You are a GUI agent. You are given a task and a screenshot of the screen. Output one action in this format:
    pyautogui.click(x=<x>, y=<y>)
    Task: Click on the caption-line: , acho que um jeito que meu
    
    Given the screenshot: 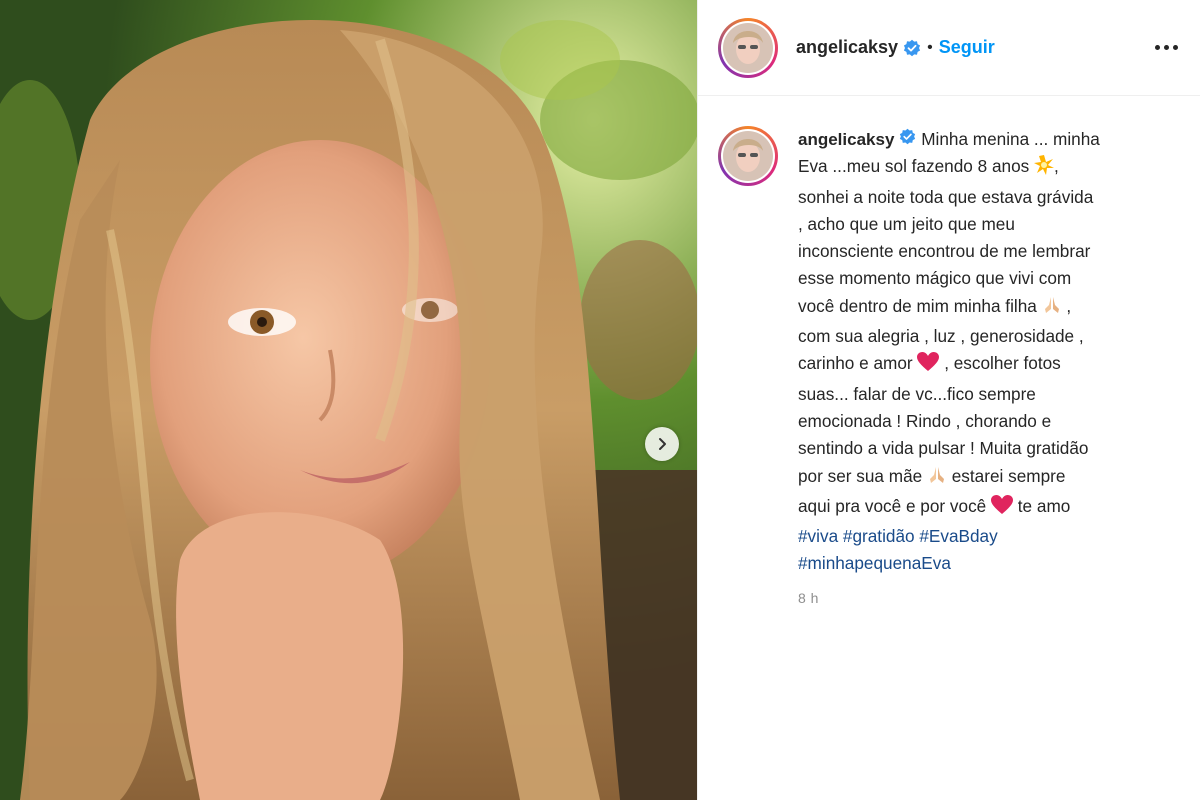 What is the action you would take?
    pyautogui.click(x=906, y=223)
    